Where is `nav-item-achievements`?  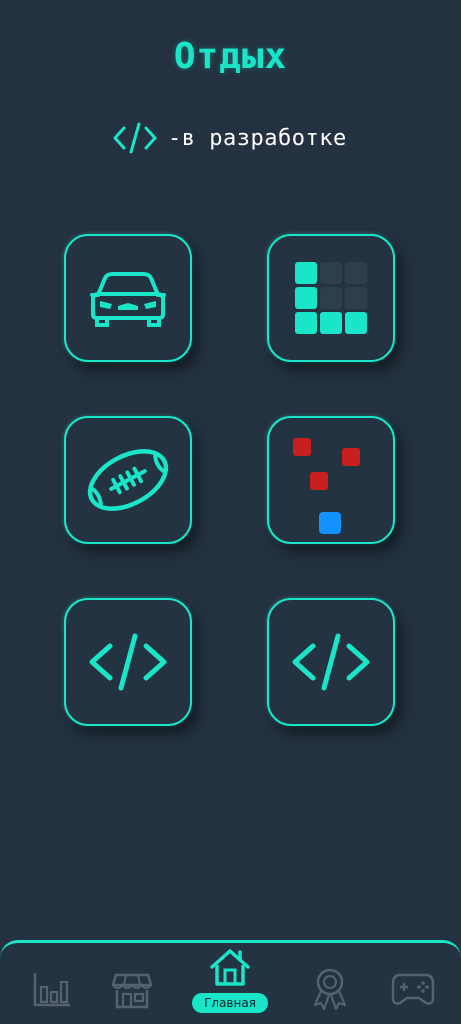 nav-item-achievements is located at coordinates (330, 989).